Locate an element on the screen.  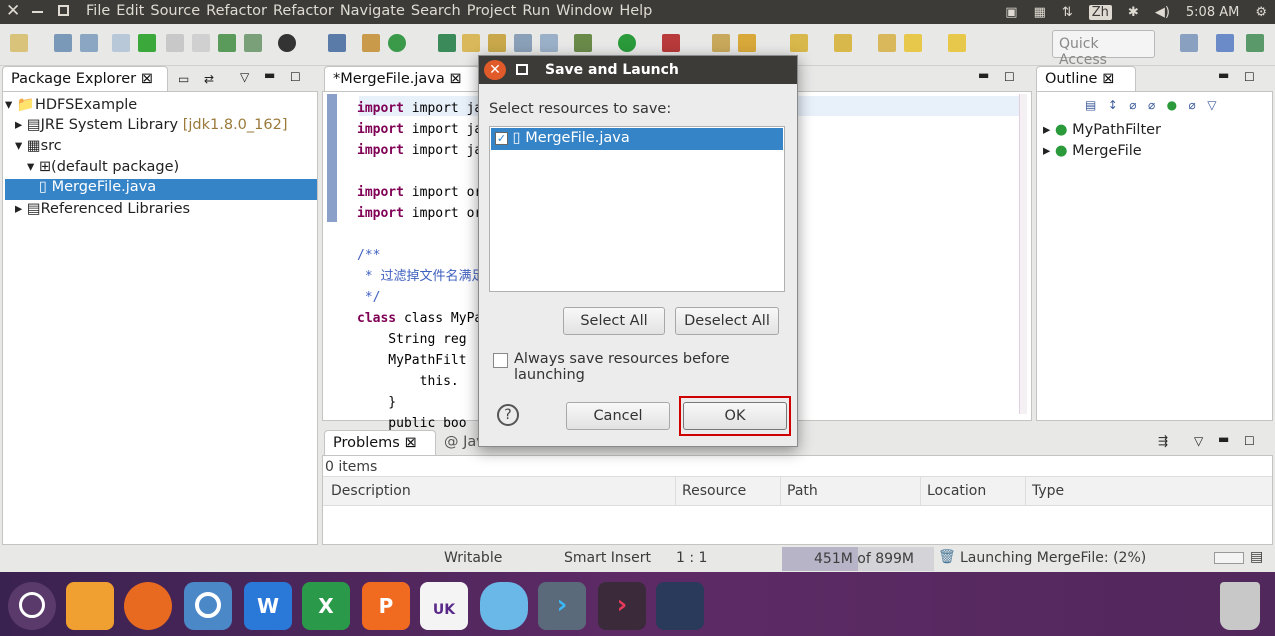
deselect-all-button: Deselect All is located at coordinates (727, 321).